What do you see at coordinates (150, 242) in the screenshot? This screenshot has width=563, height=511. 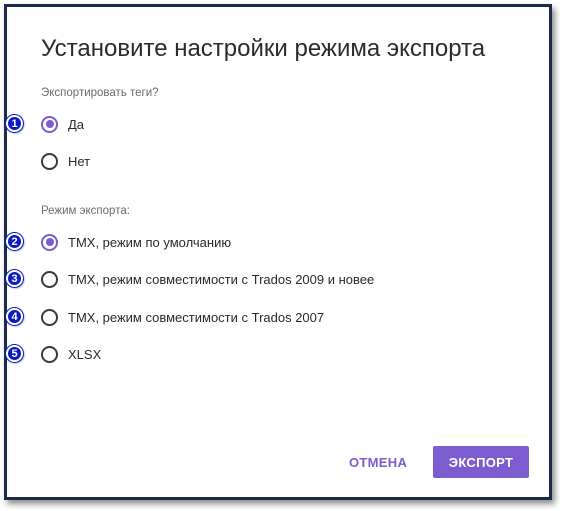 I see `radio-label-tmx-default: TMX, режим по умолчанию` at bounding box center [150, 242].